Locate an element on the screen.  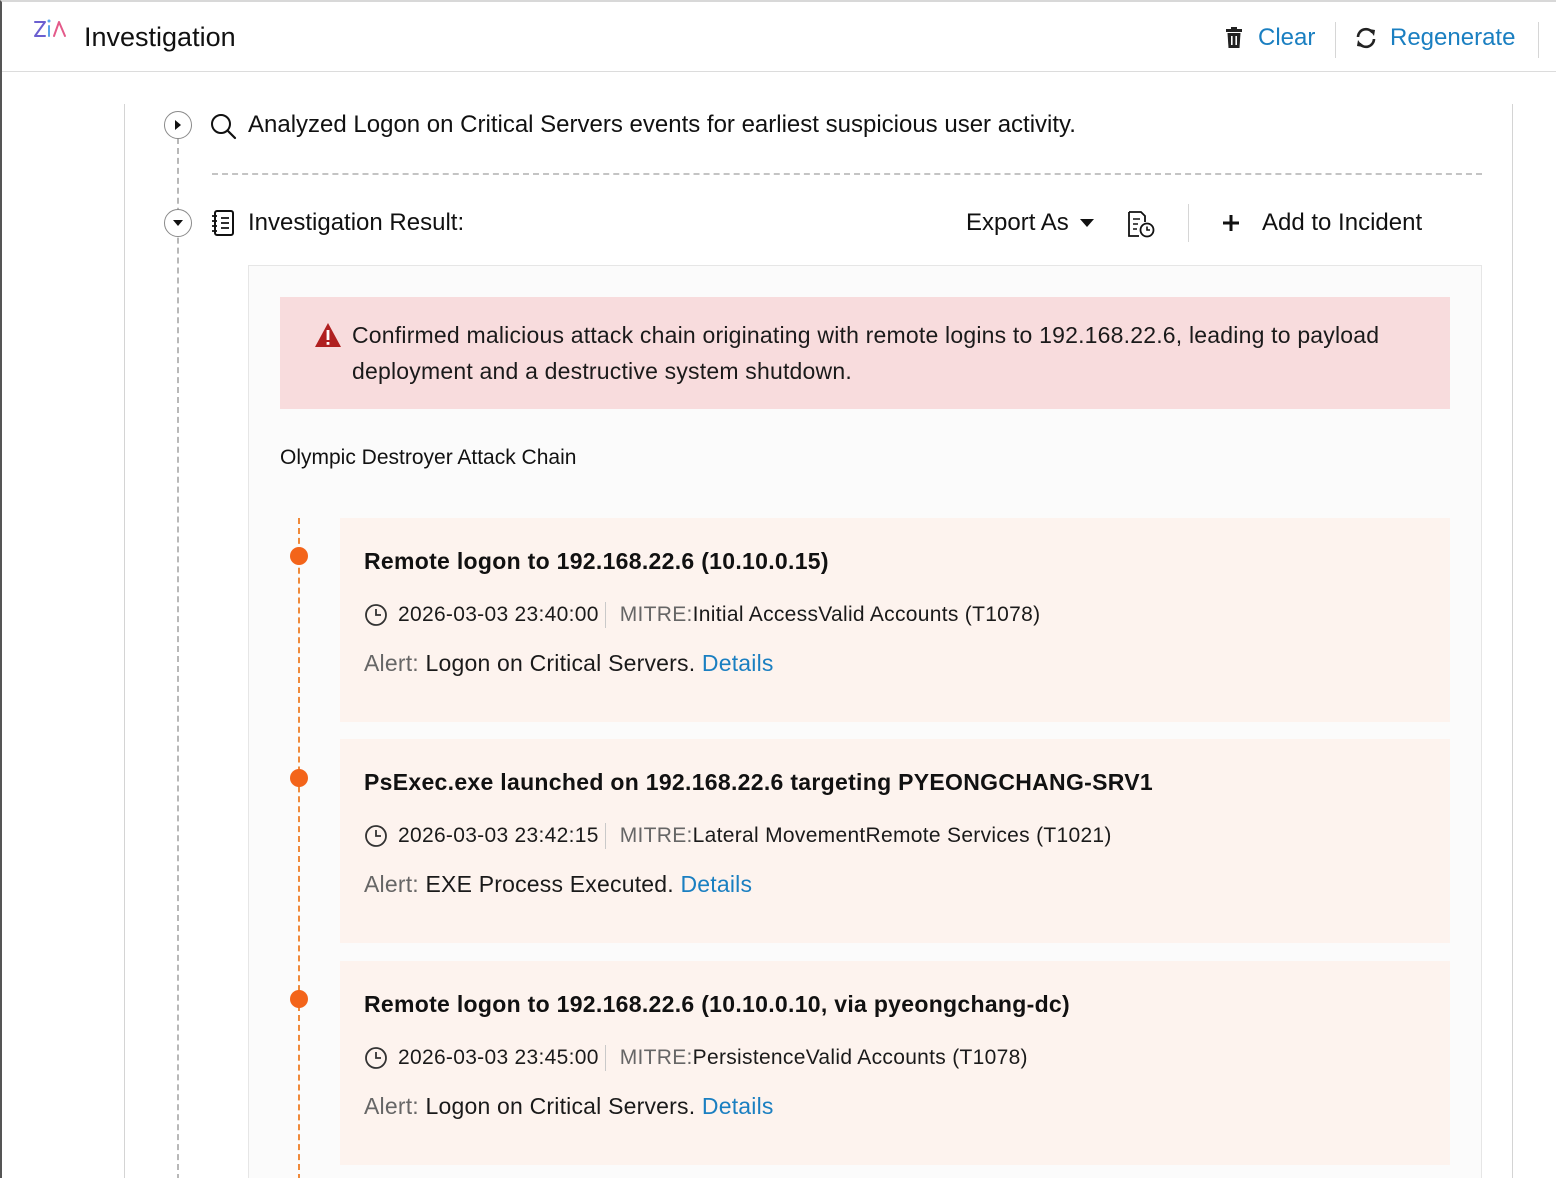
notebook-icon is located at coordinates (223, 223).